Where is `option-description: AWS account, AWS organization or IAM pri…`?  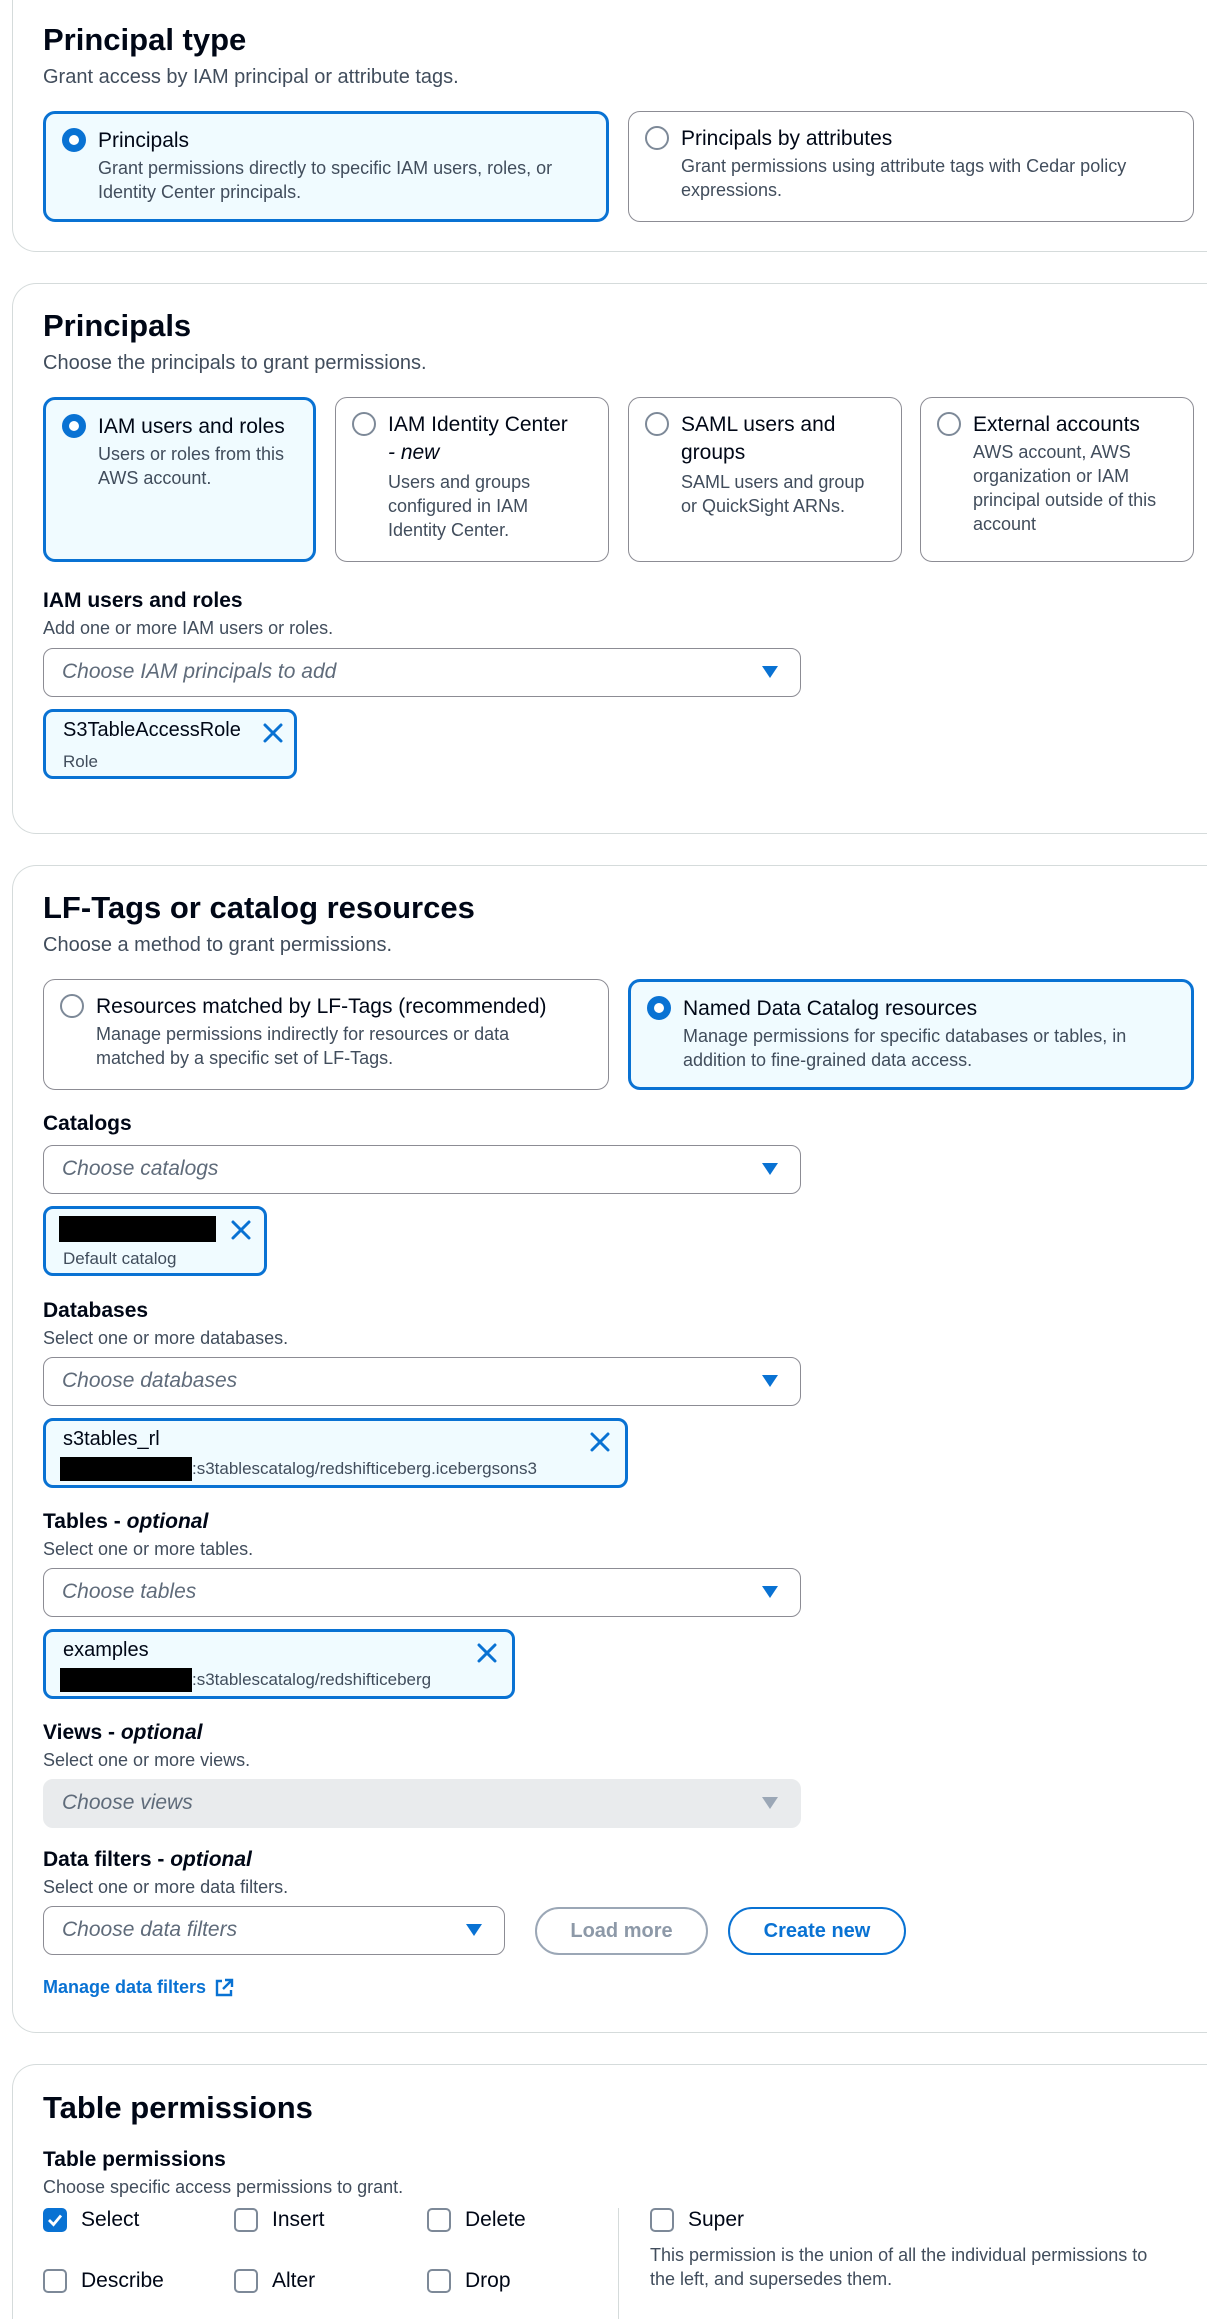 option-description: AWS account, AWS organization or IAM pri… is located at coordinates (1065, 488).